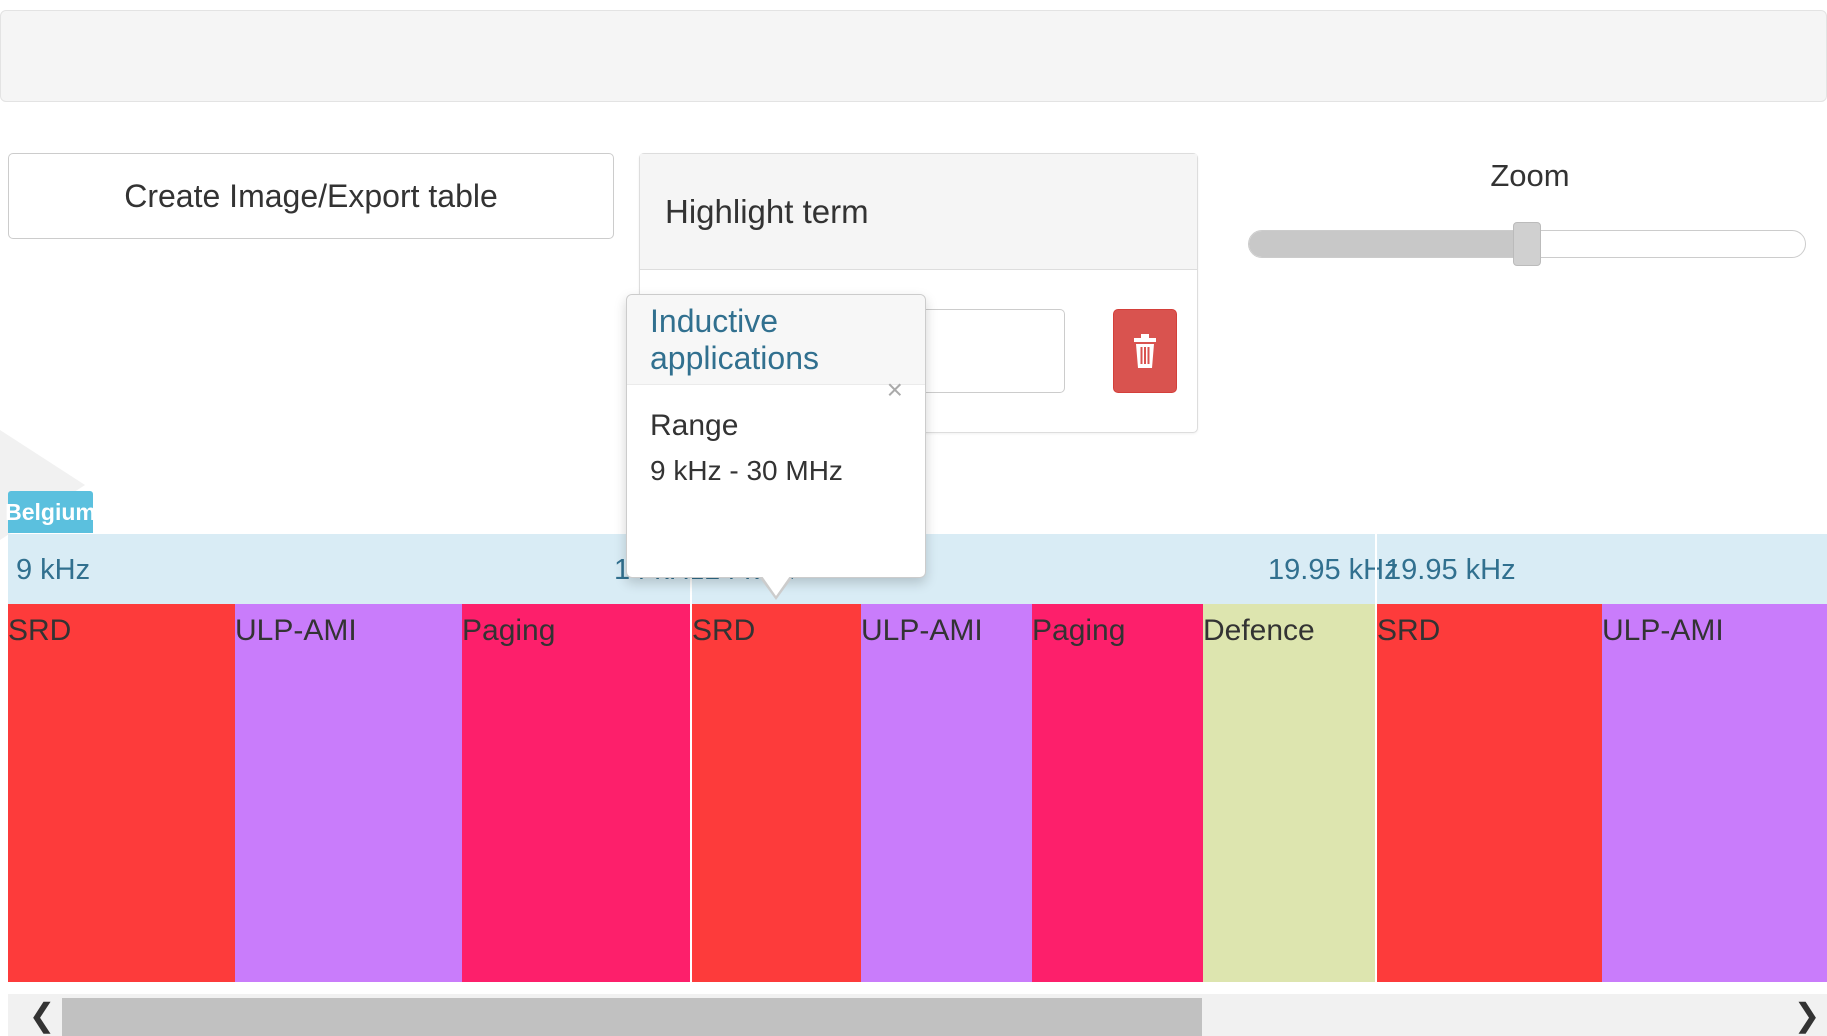  I want to click on highlight-term-title: Highlight term, so click(918, 212).